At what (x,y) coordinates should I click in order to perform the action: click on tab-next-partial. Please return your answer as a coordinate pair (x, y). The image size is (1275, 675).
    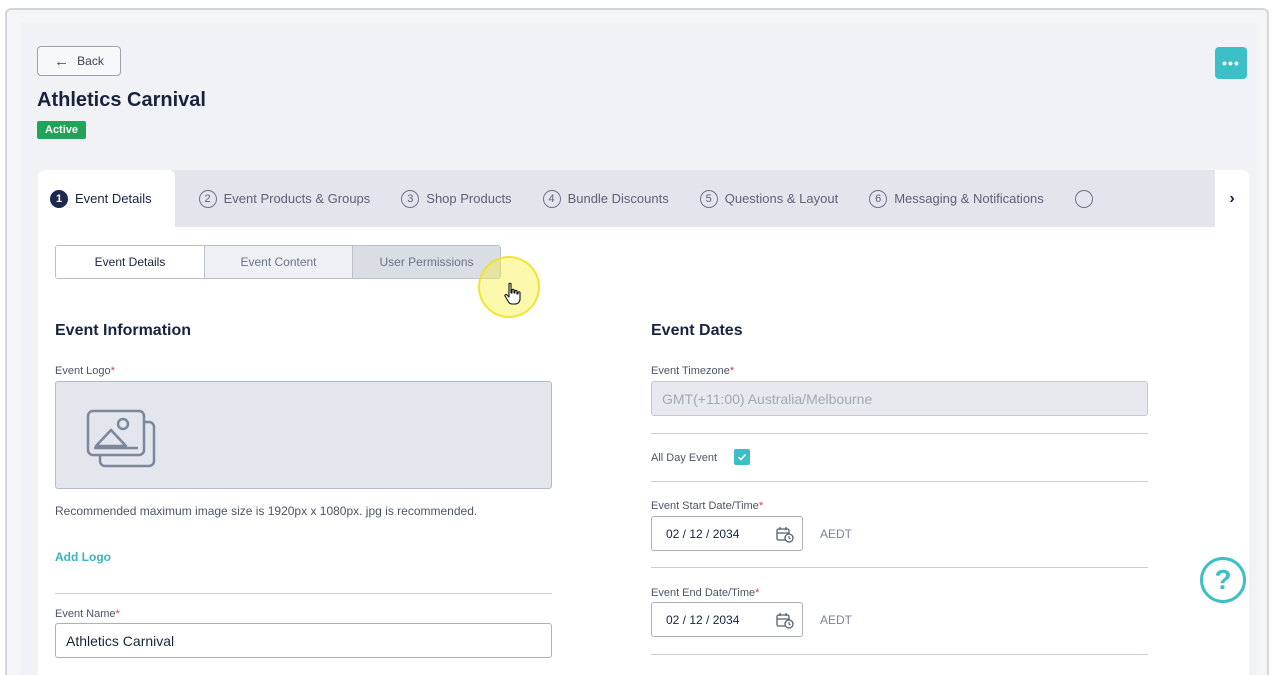
    Looking at the image, I should click on (1077, 198).